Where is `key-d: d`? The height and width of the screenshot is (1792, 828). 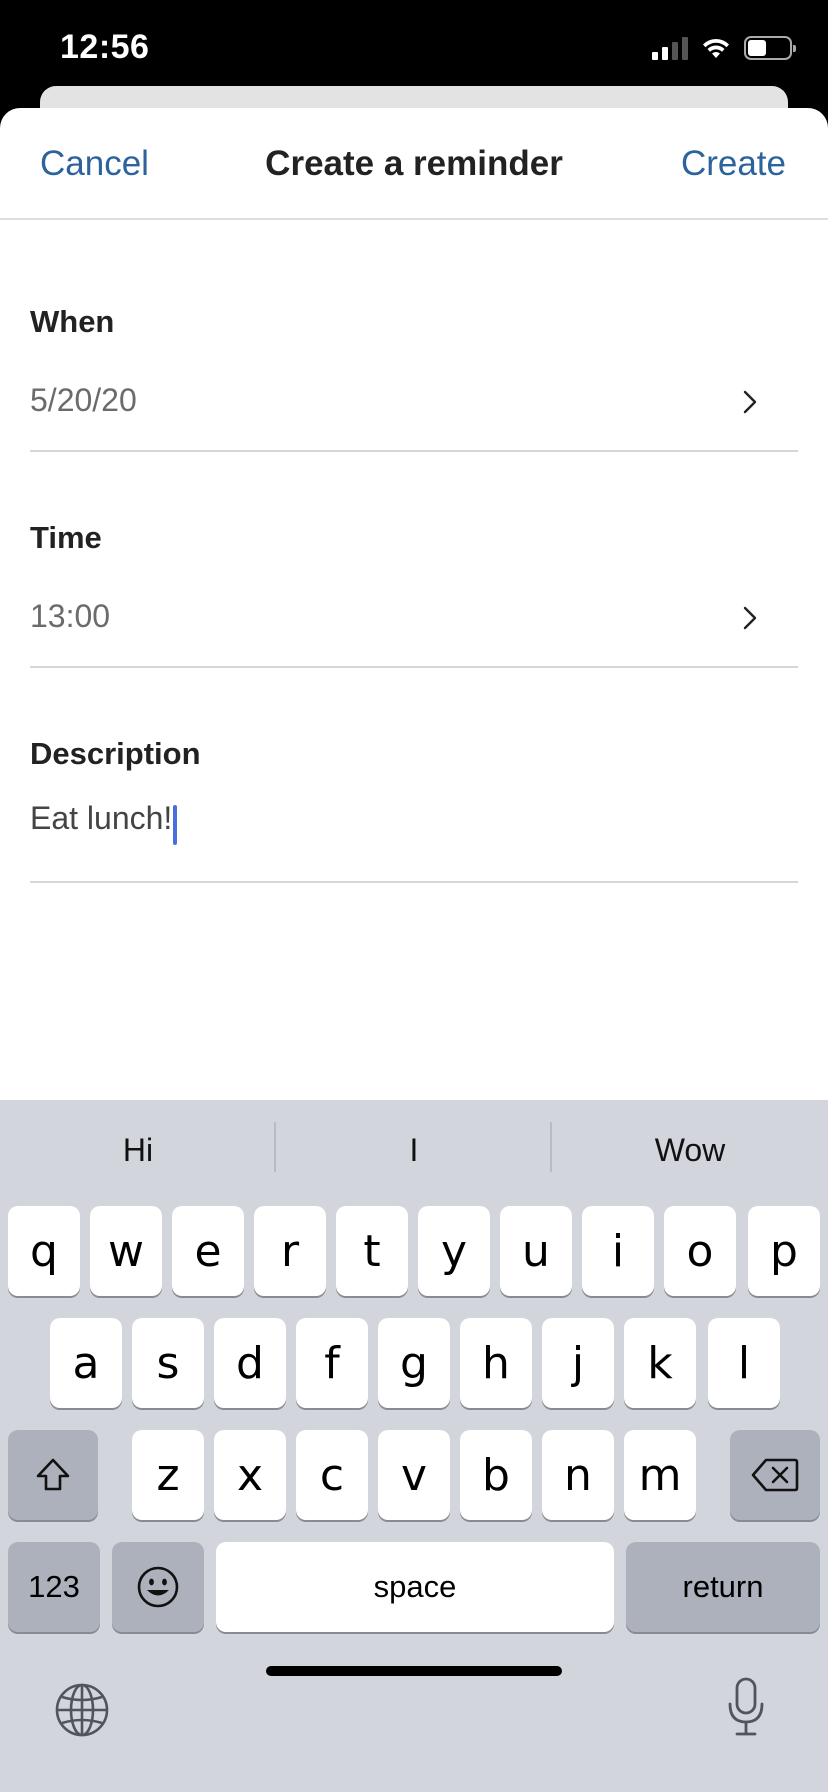
key-d: d is located at coordinates (250, 1363).